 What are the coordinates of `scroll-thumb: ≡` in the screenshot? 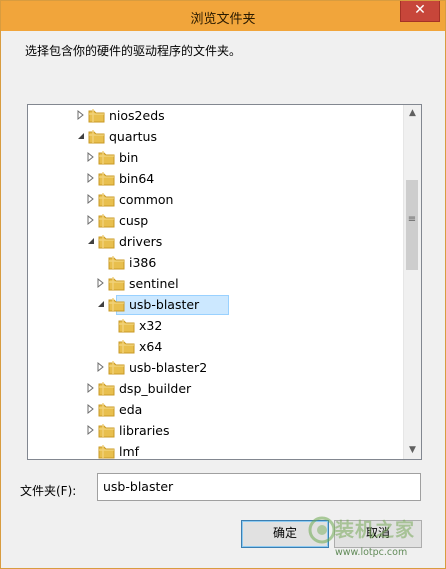 It's located at (412, 225).